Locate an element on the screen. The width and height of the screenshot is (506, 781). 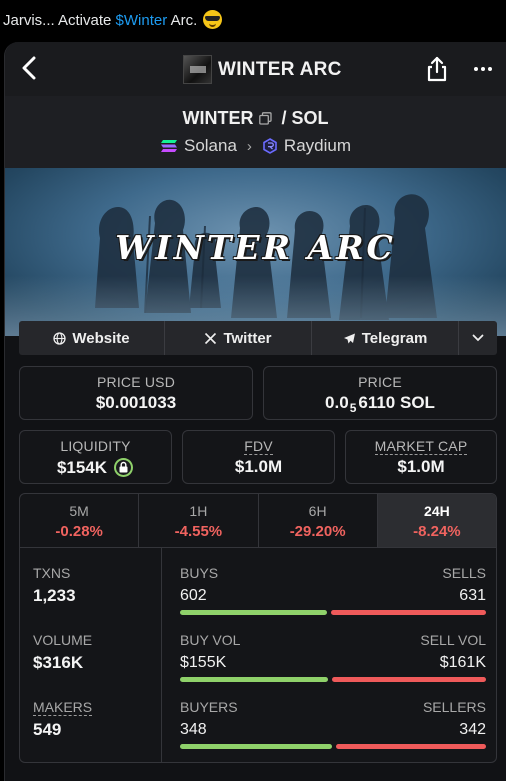
telegram-button: Telegram is located at coordinates (385, 338).